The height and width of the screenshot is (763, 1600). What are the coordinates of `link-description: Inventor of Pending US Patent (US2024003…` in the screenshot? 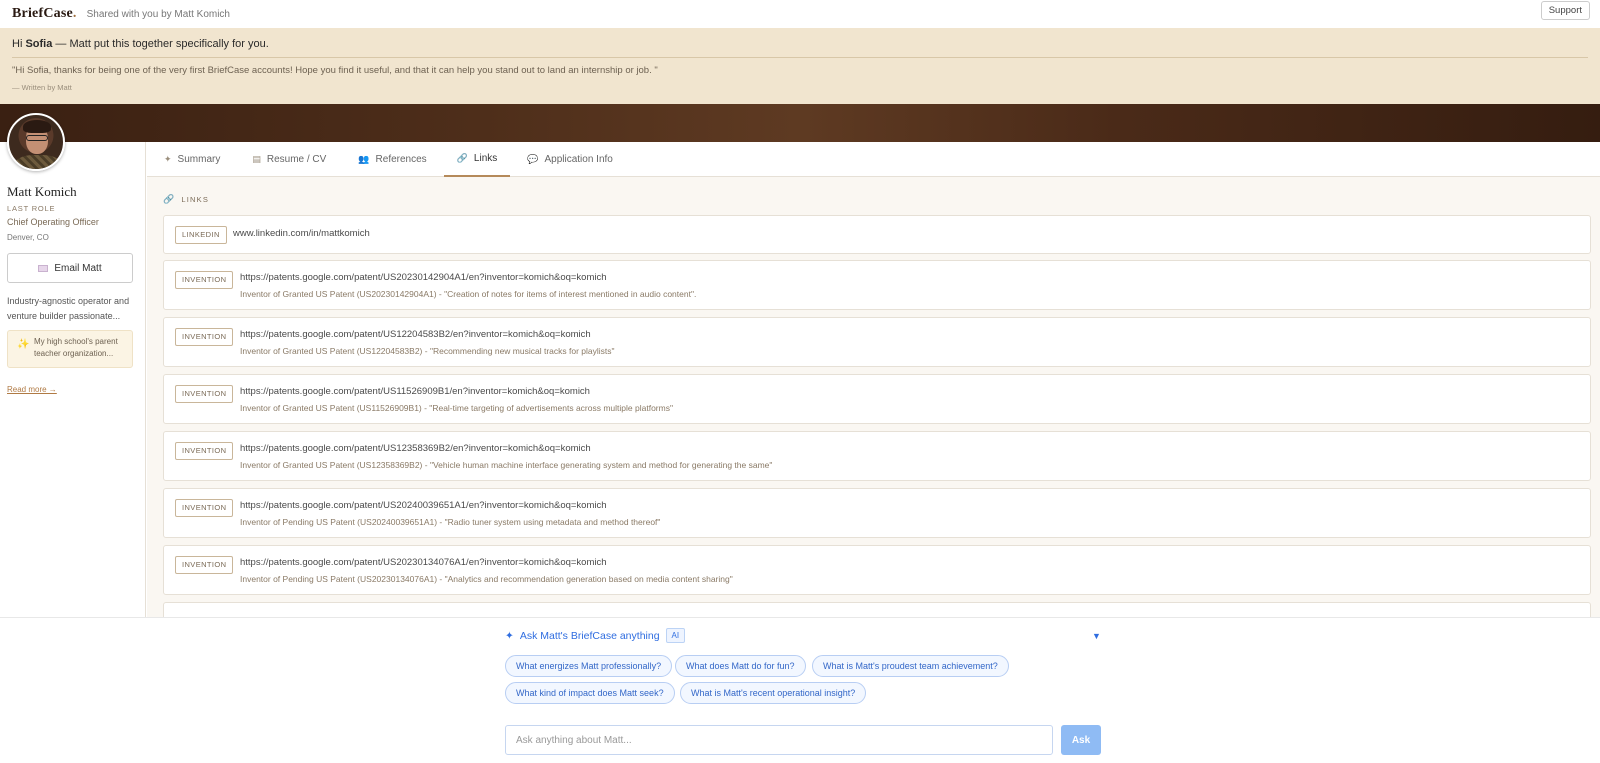 It's located at (450, 522).